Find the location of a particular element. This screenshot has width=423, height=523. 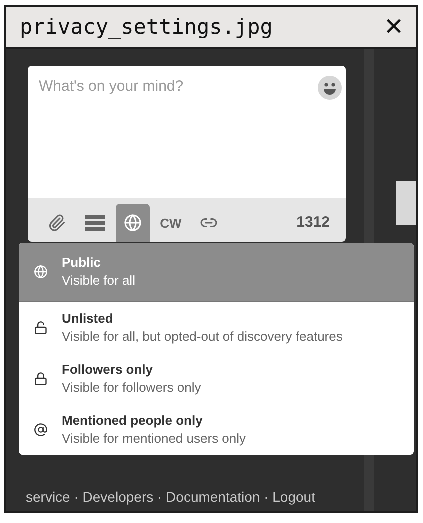

option-description: Visible for all is located at coordinates (99, 280).